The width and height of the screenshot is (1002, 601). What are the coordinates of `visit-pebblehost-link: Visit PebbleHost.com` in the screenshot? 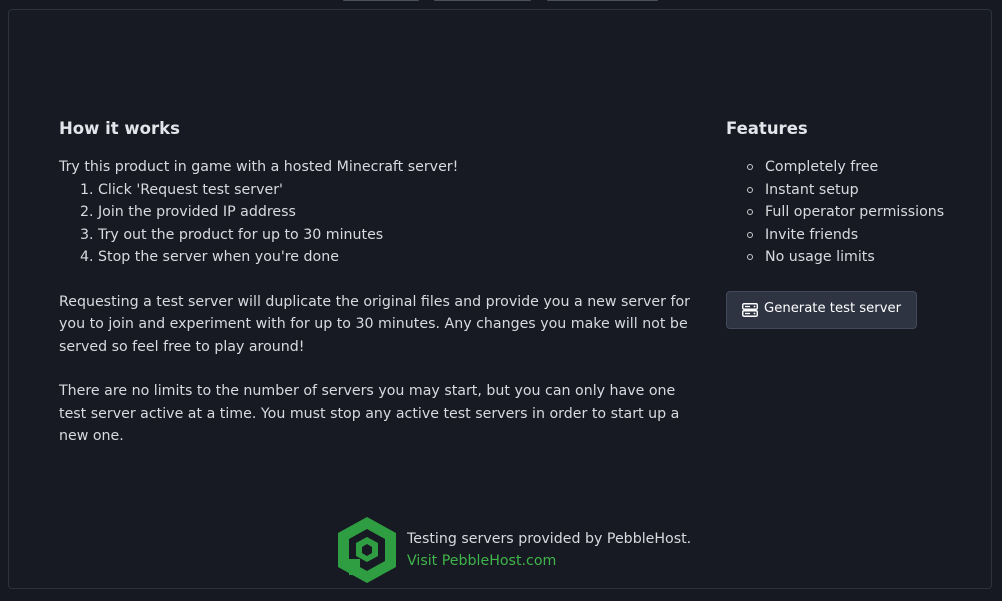 It's located at (549, 561).